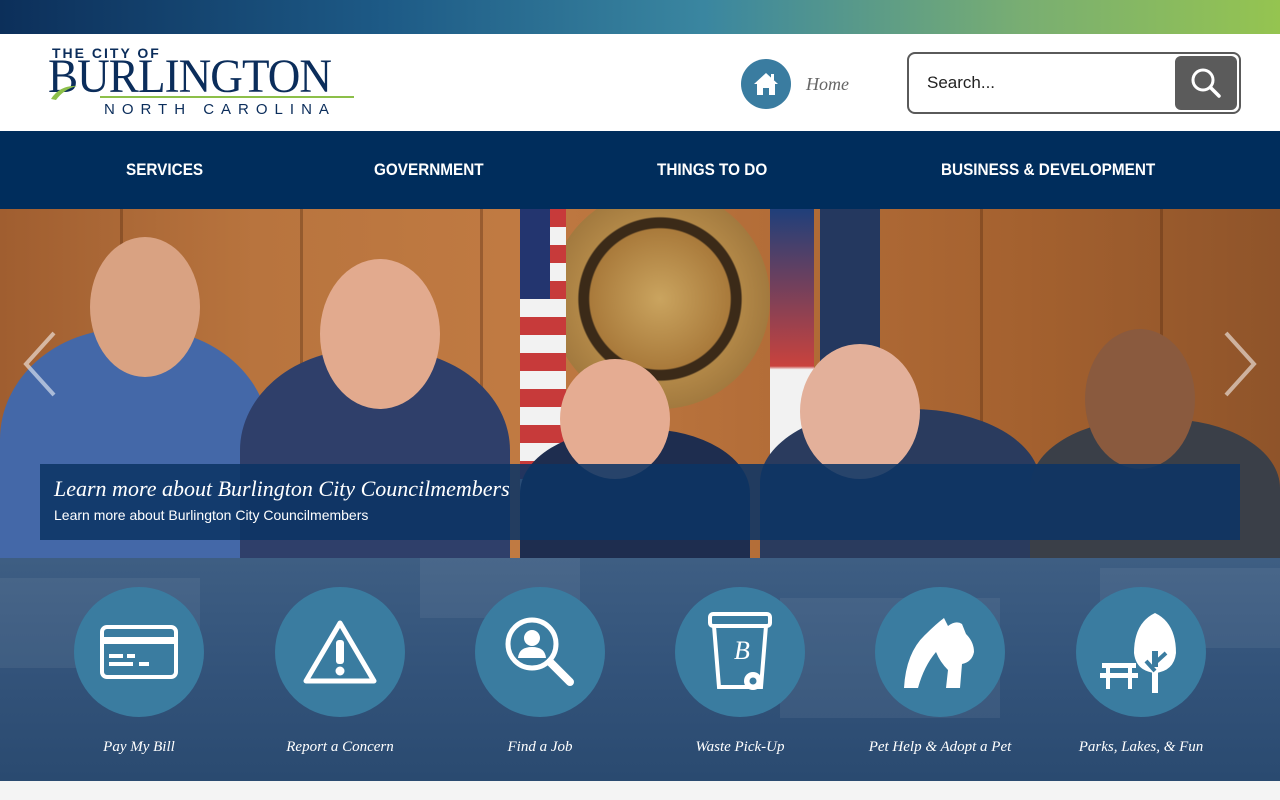 The height and width of the screenshot is (800, 1280). I want to click on quick-link-label: Pay My Bill, so click(139, 747).